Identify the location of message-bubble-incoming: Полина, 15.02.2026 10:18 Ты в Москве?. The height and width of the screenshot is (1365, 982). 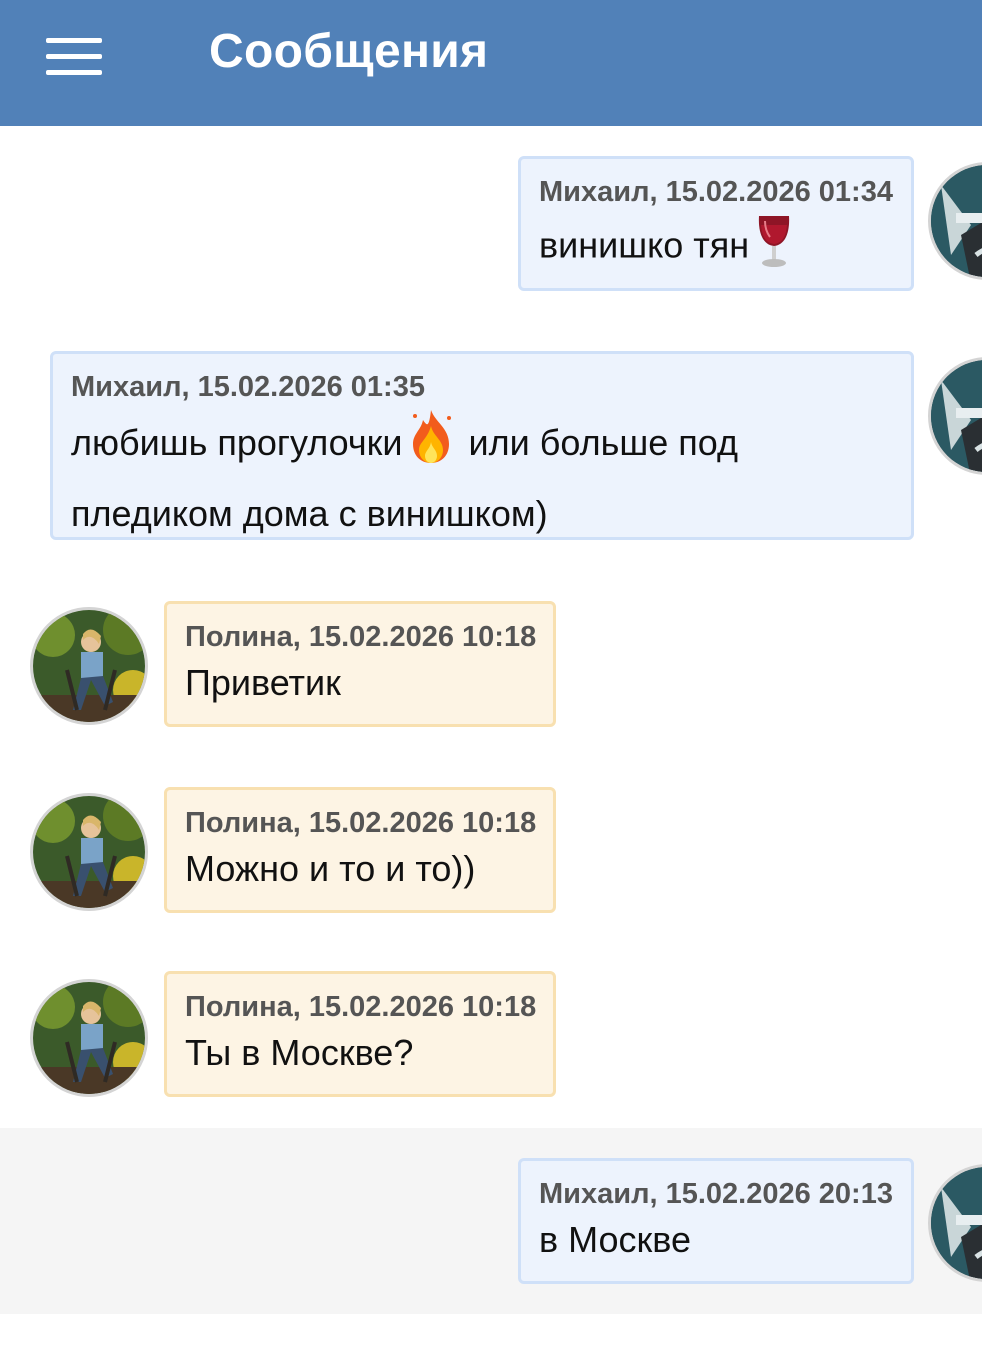
(360, 1034).